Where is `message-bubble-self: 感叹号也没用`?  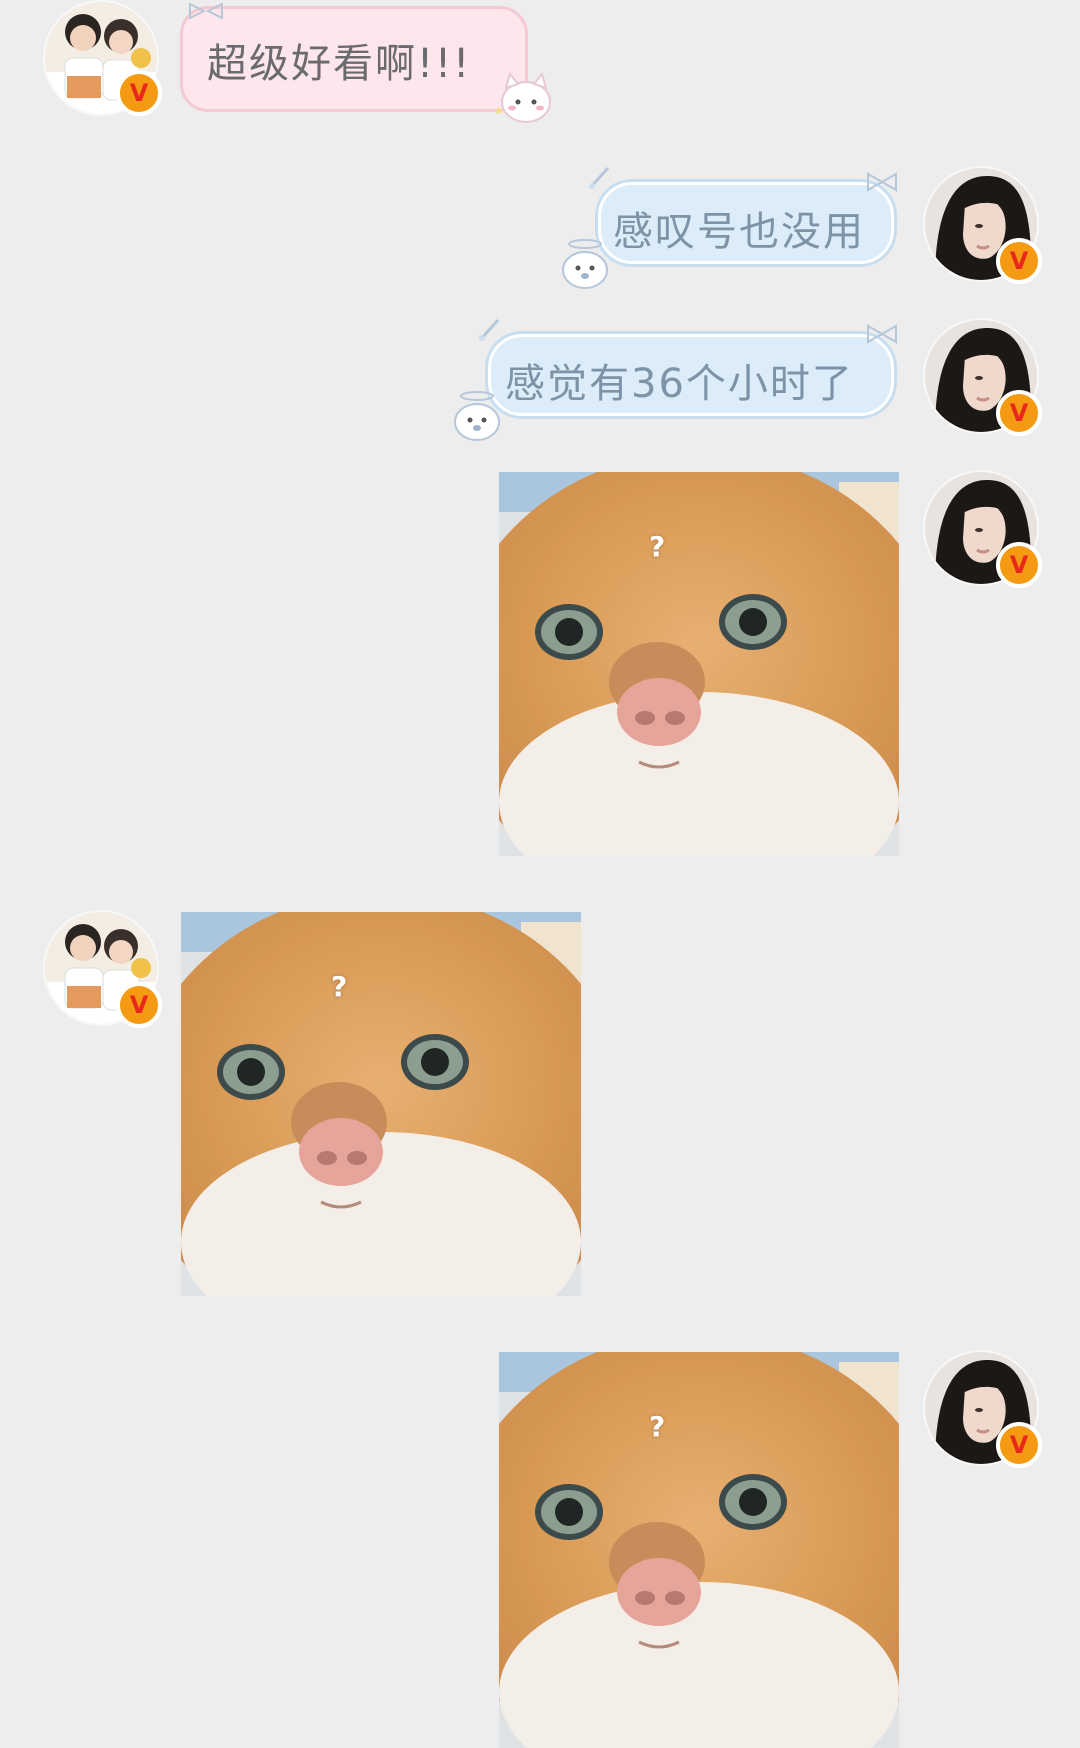
message-bubble-self: 感叹号也没用 is located at coordinates (746, 223).